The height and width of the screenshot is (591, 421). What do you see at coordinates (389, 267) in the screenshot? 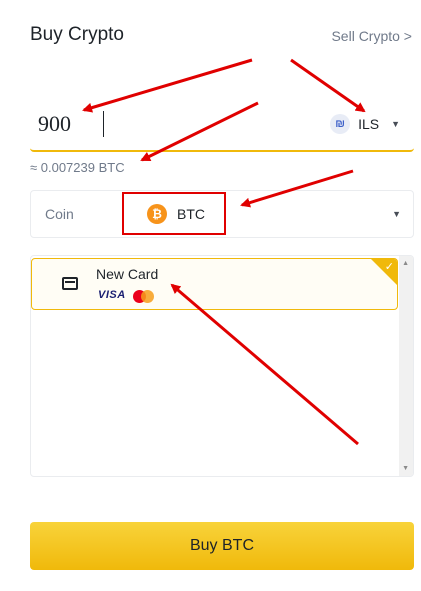
I see `check-icon: ✓` at bounding box center [389, 267].